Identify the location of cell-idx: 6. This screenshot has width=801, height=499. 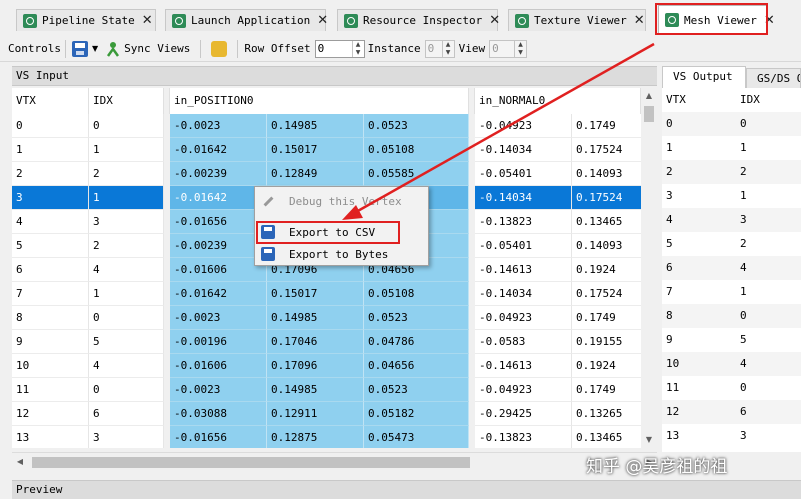
(743, 411).